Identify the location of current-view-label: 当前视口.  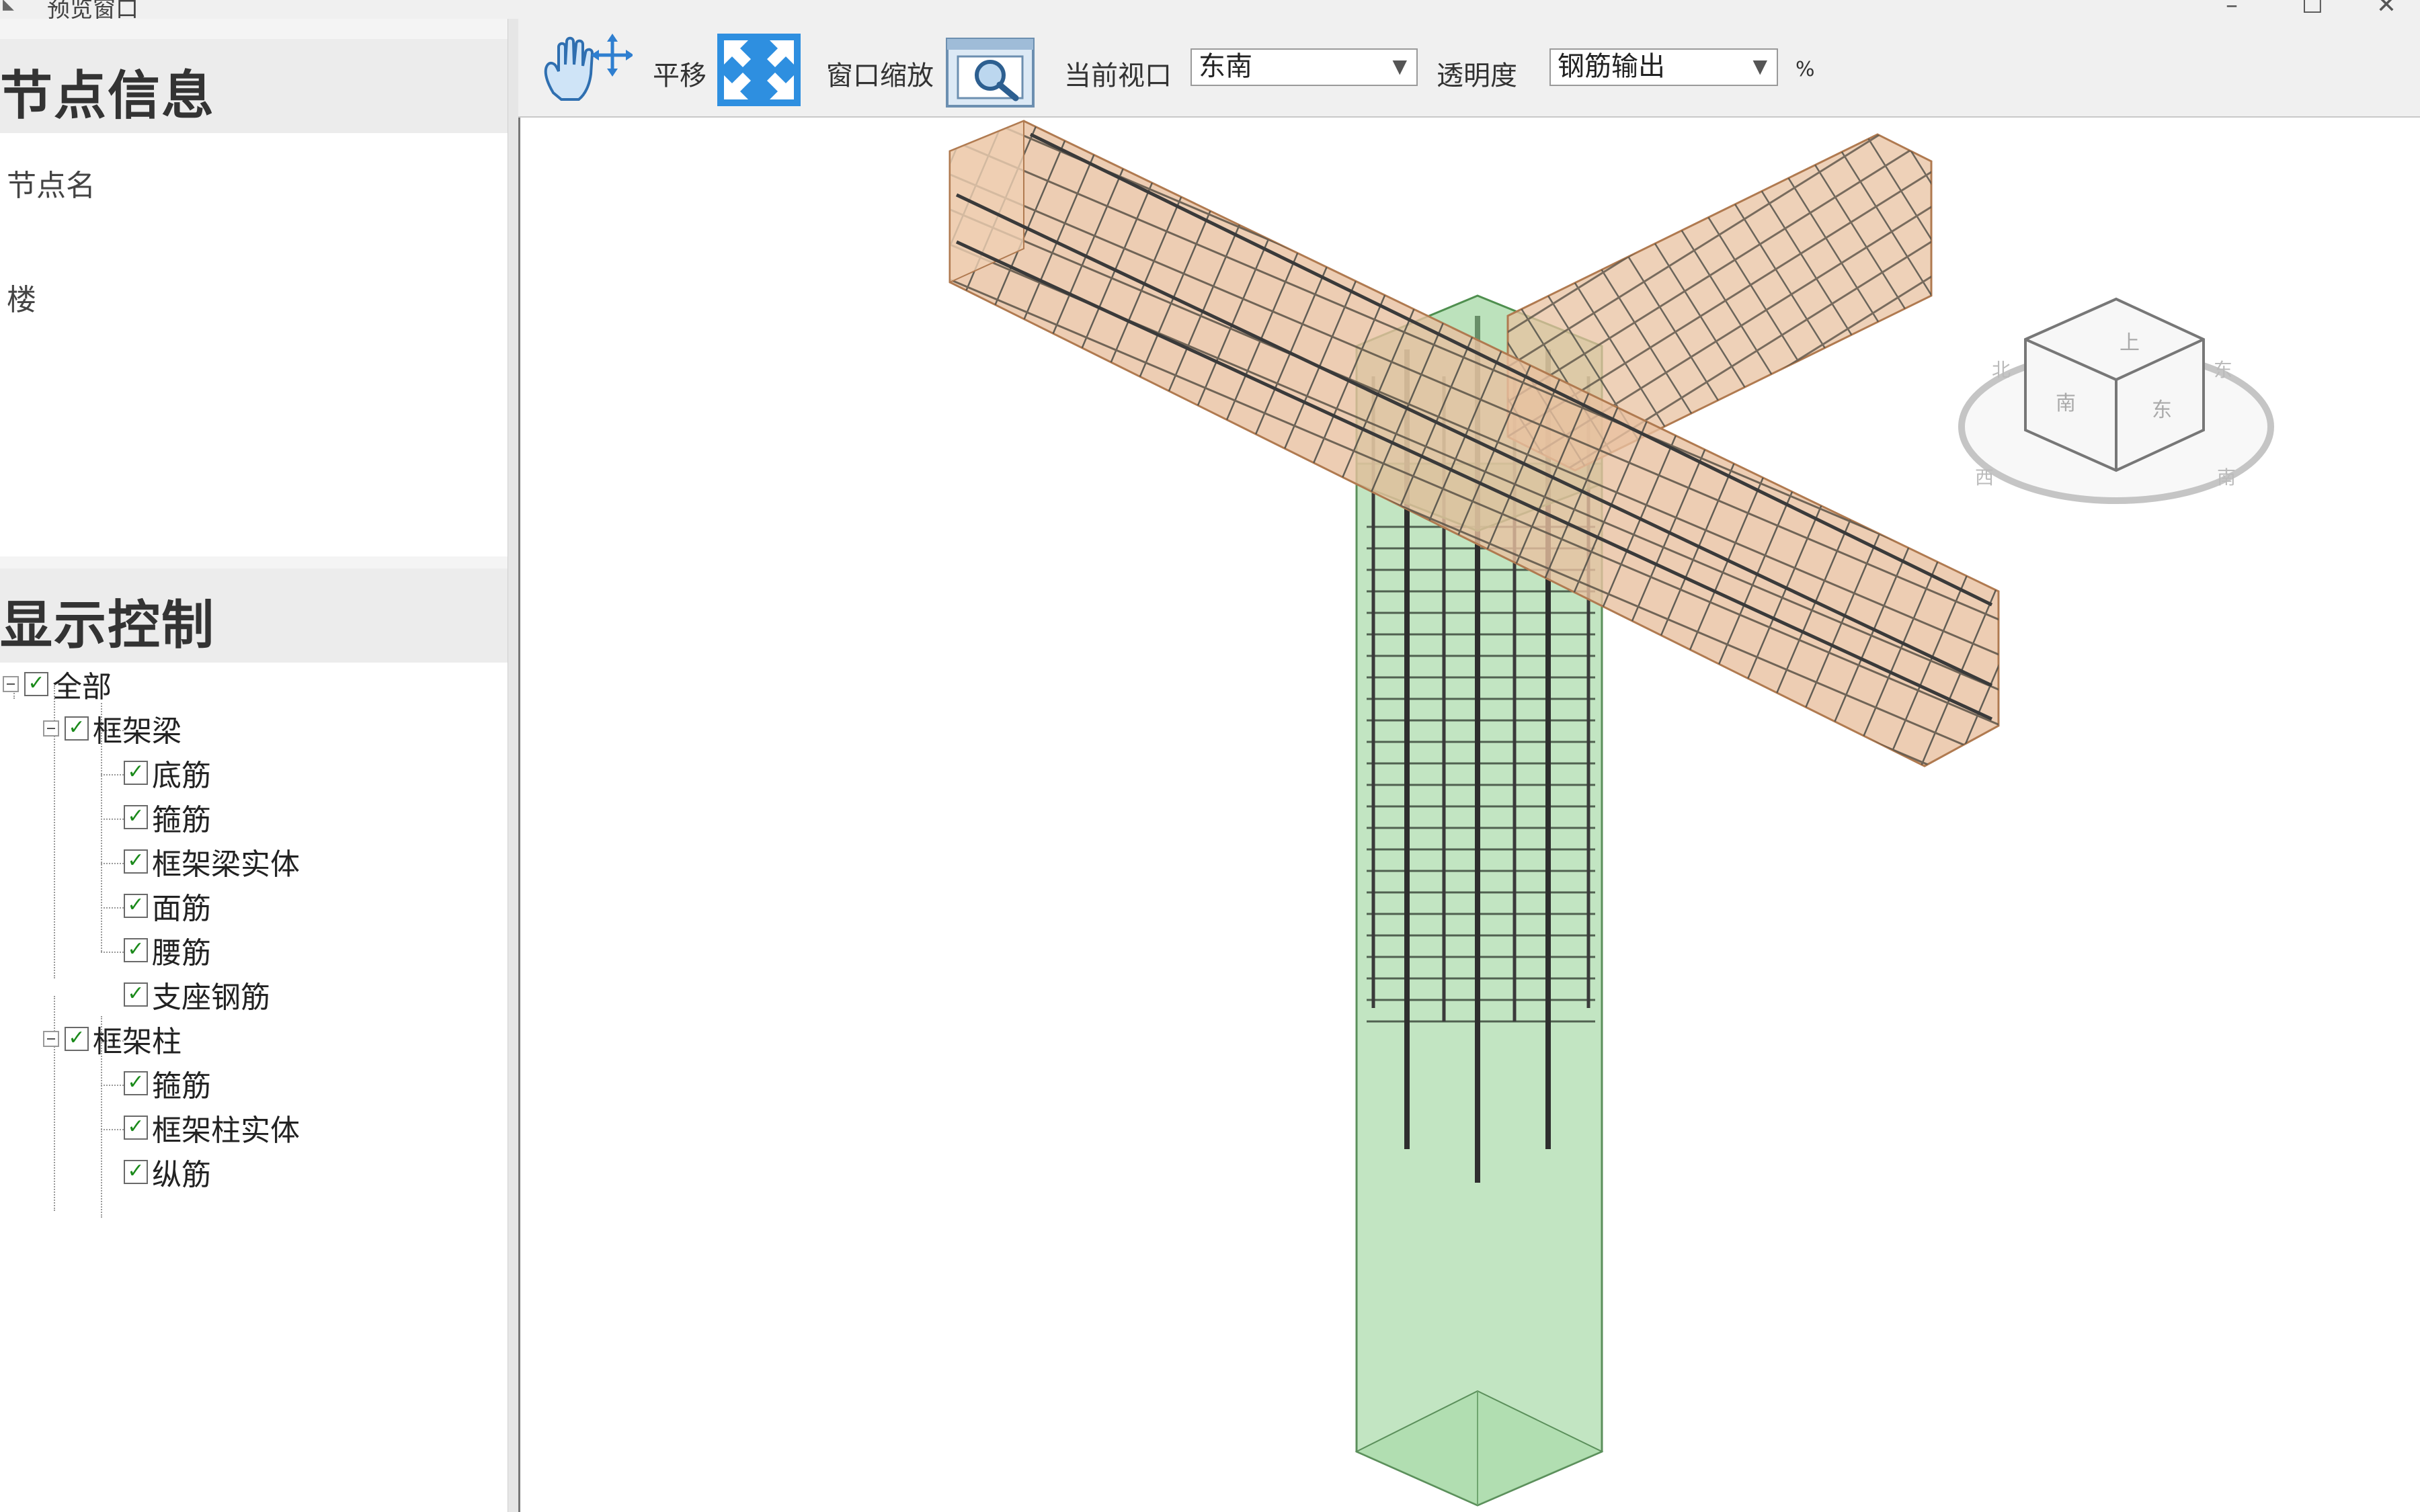
(1118, 76).